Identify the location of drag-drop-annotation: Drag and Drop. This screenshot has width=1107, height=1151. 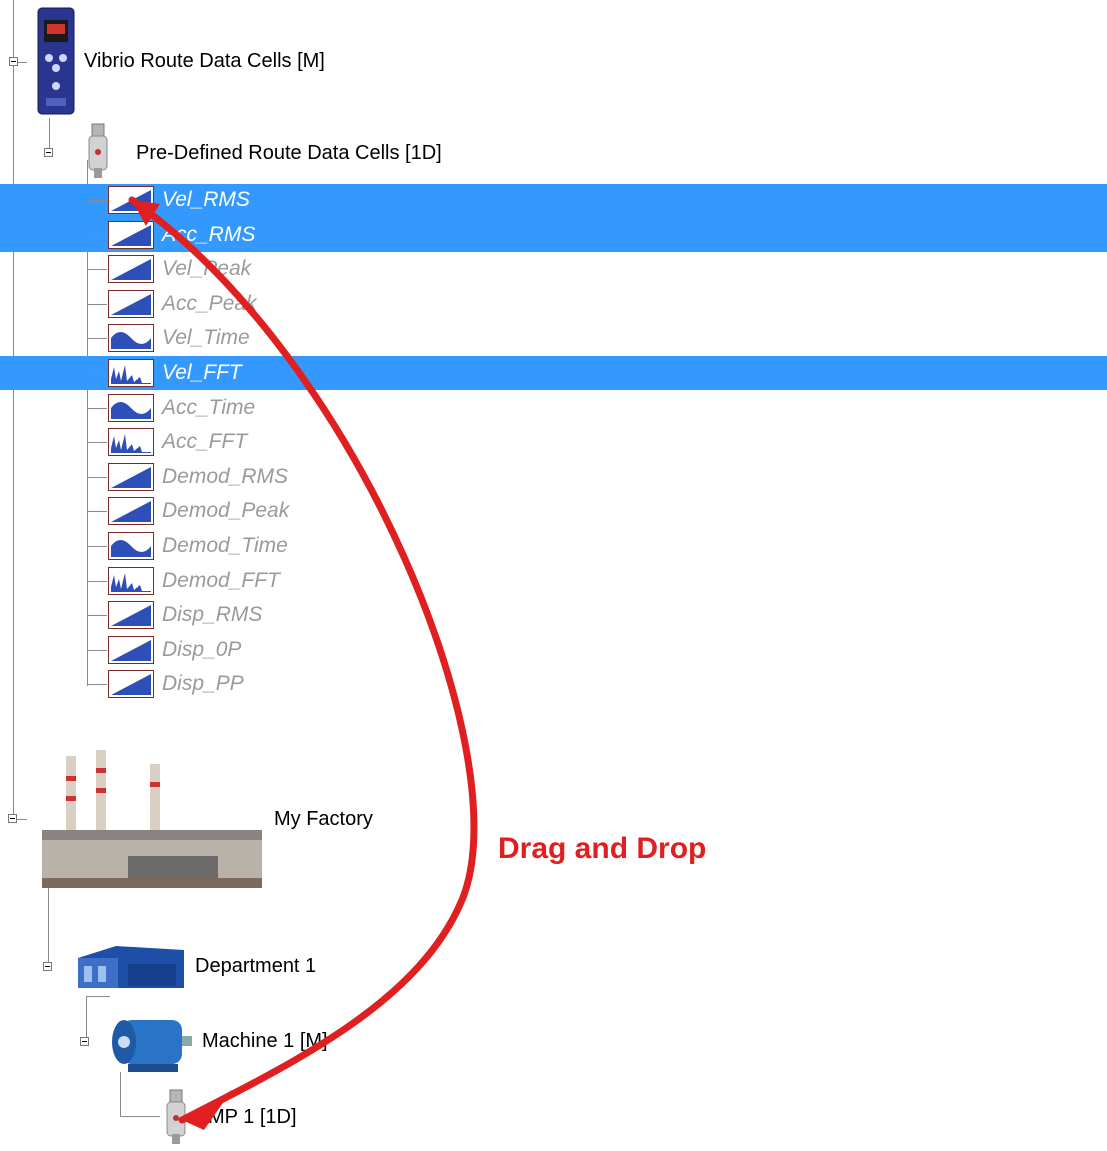
(602, 848).